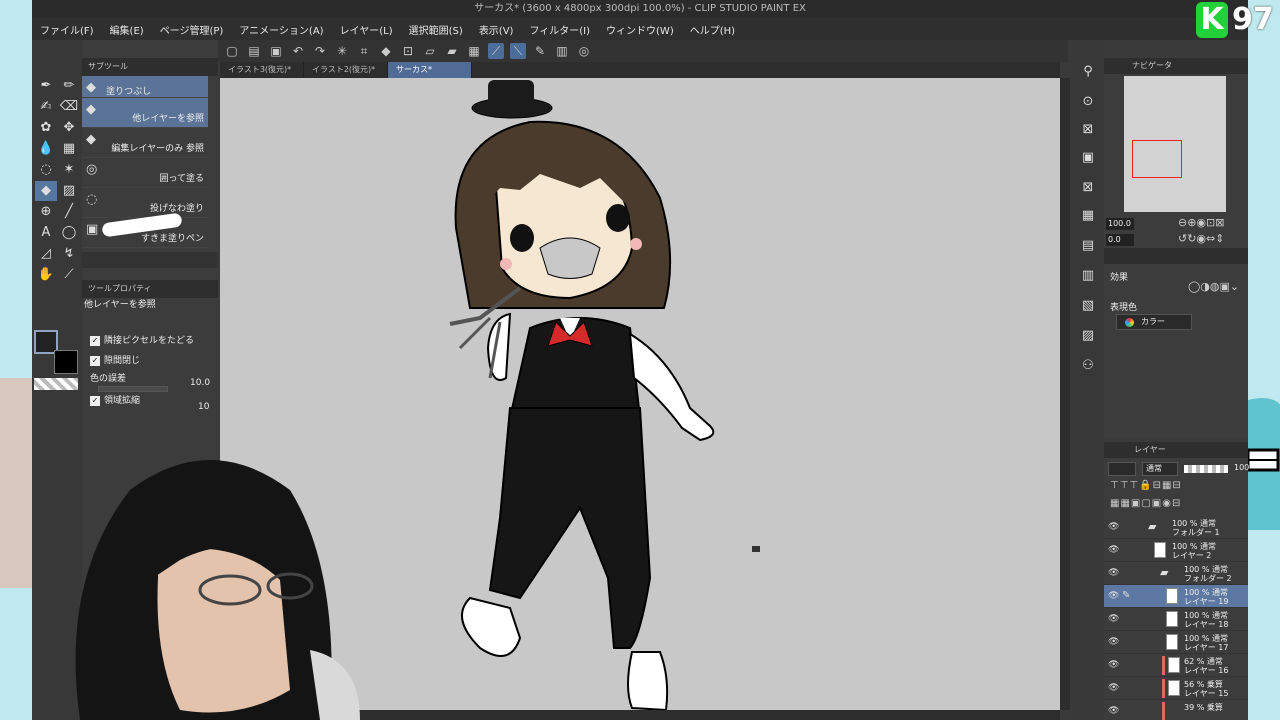 This screenshot has height=720, width=1280. Describe the element at coordinates (559, 29) in the screenshot. I see `menu-filter: フィルター(I)` at that location.